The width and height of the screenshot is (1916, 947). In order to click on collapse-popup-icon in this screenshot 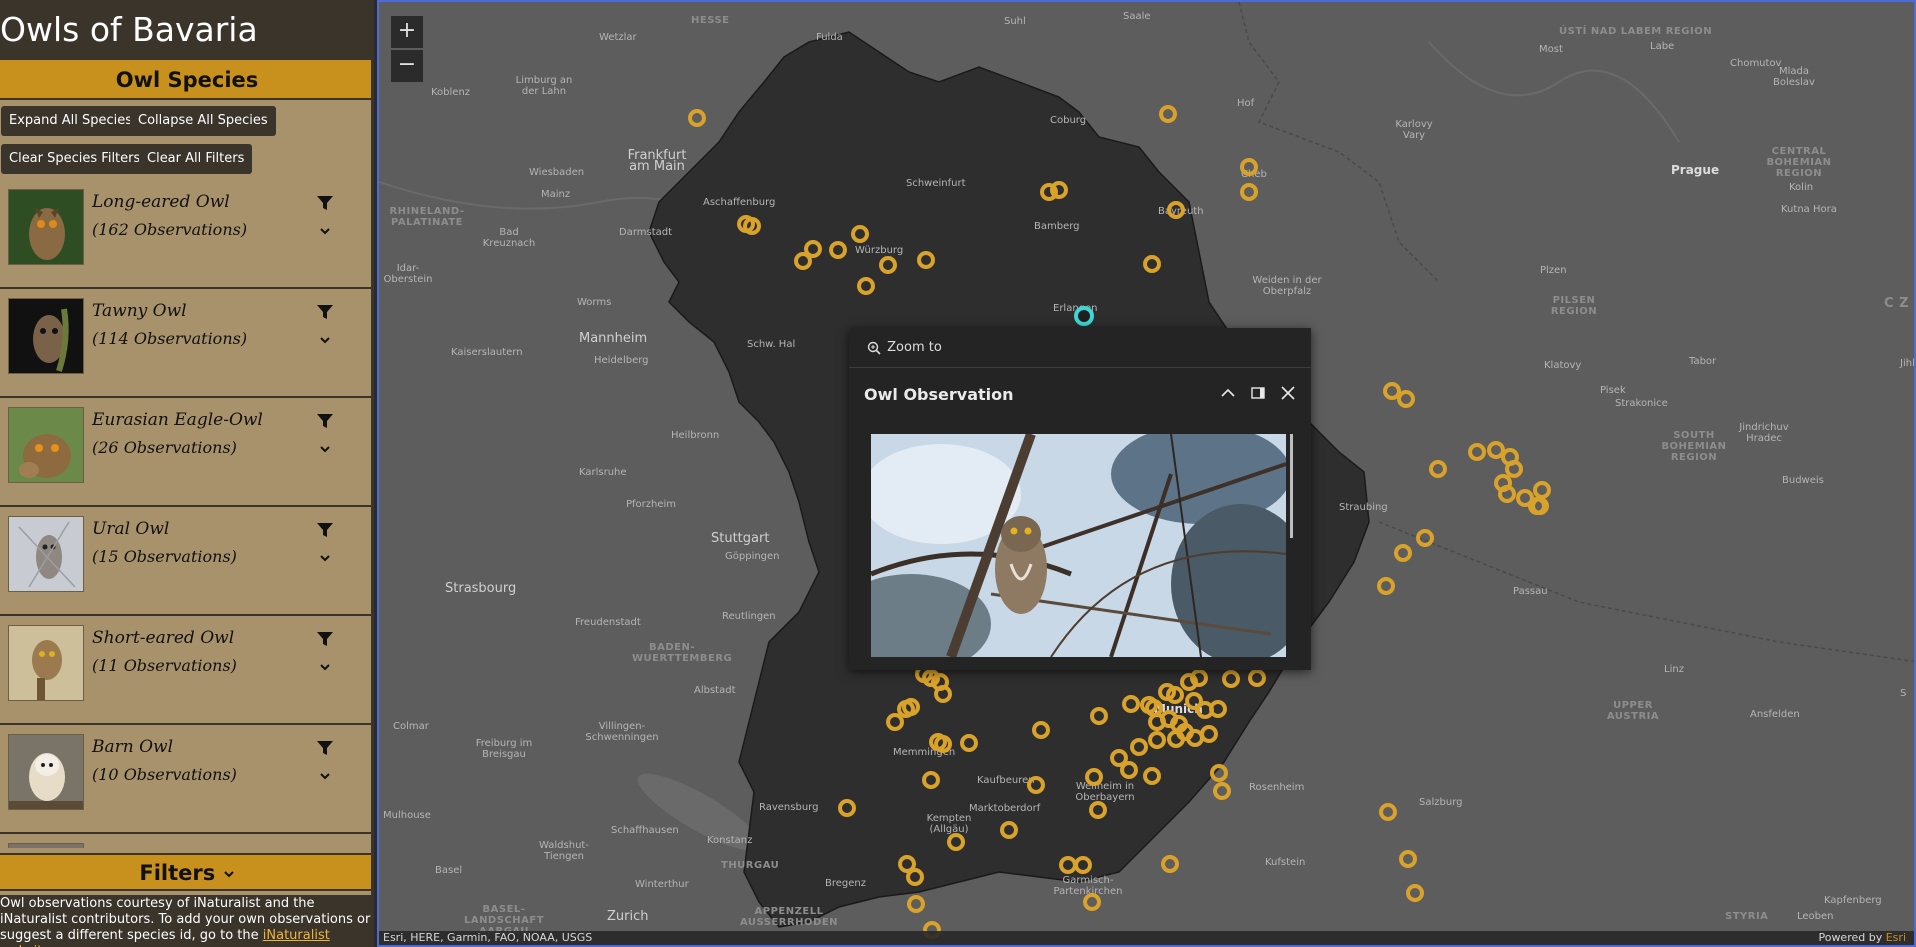, I will do `click(1228, 393)`.